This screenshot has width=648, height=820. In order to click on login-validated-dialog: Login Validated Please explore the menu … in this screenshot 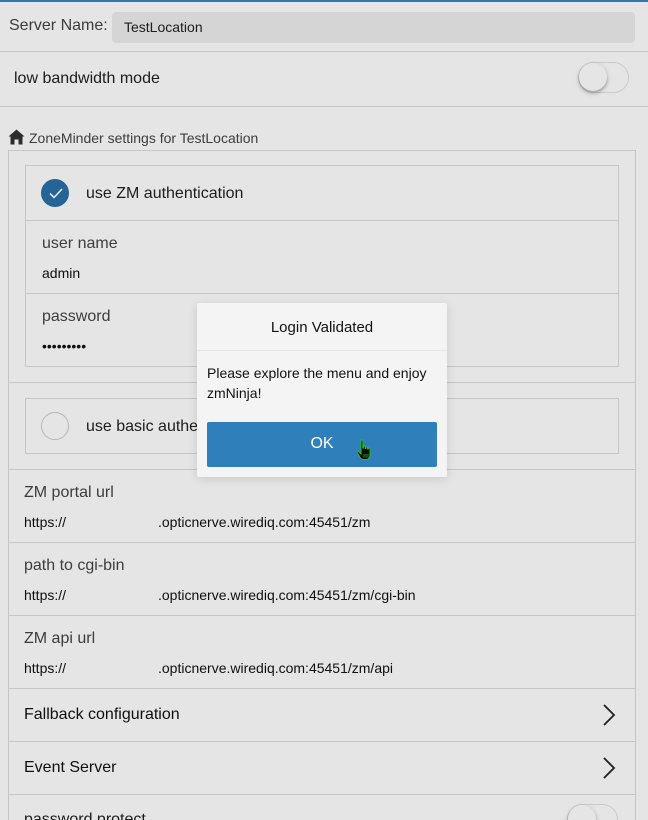, I will do `click(322, 390)`.